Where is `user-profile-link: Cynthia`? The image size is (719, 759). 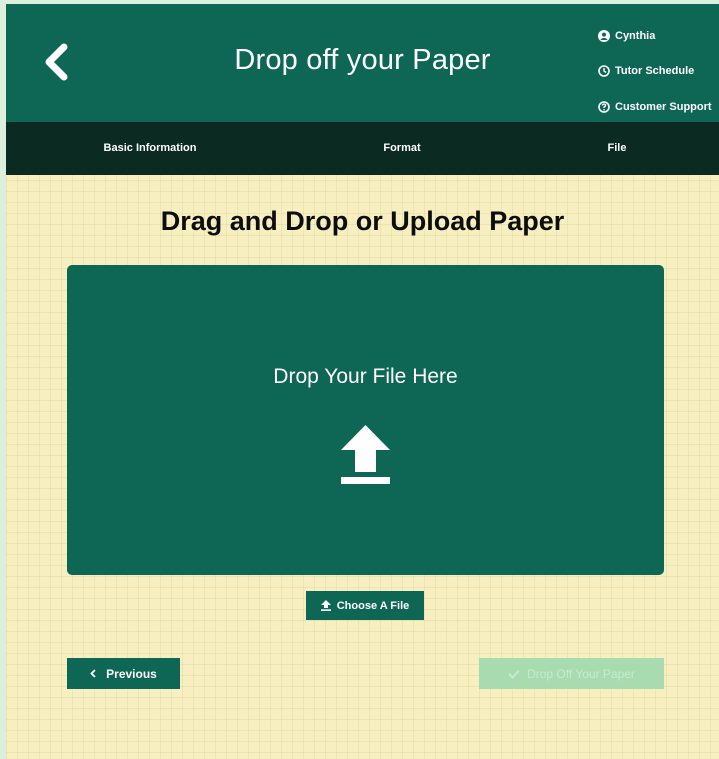 user-profile-link: Cynthia is located at coordinates (658, 36).